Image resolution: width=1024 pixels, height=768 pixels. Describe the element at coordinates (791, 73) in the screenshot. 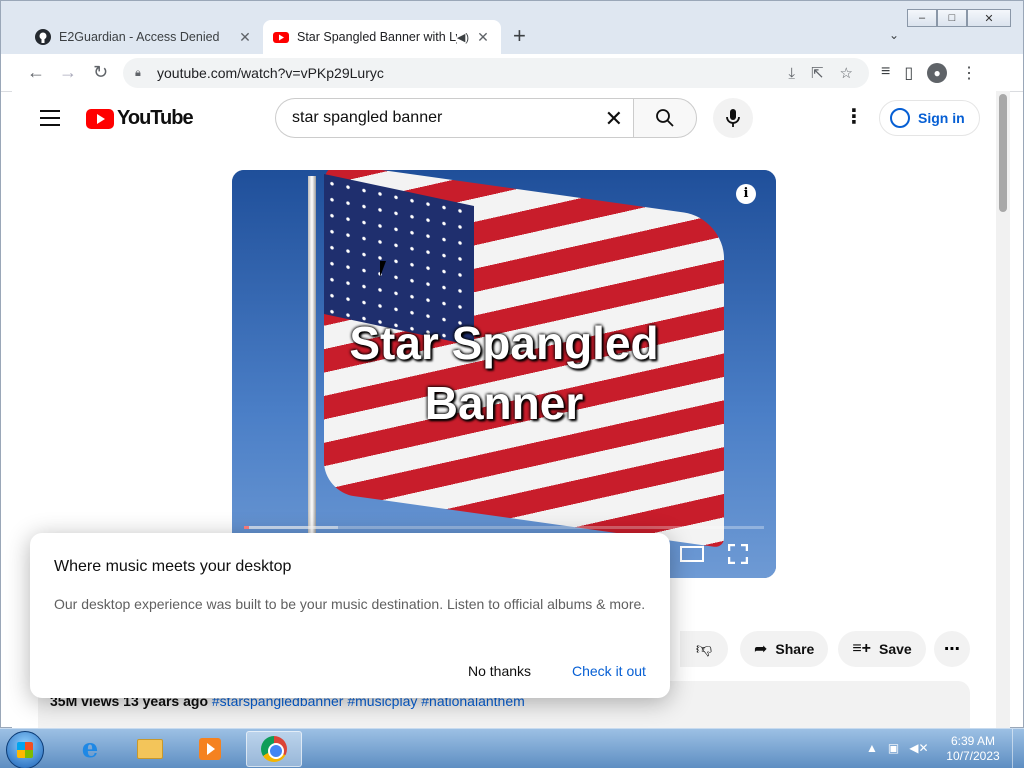

I see `install-icon: ⤓` at that location.